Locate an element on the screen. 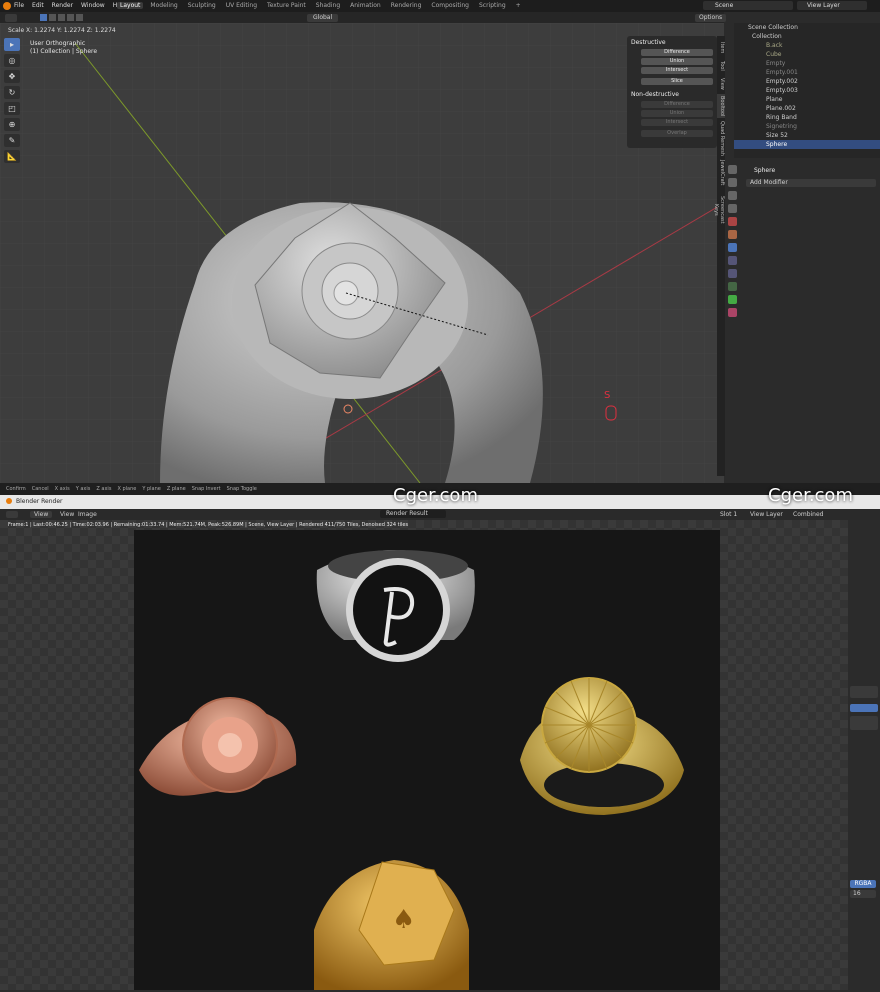 The image size is (880, 992). outliner-item: Size 52 is located at coordinates (807, 135).